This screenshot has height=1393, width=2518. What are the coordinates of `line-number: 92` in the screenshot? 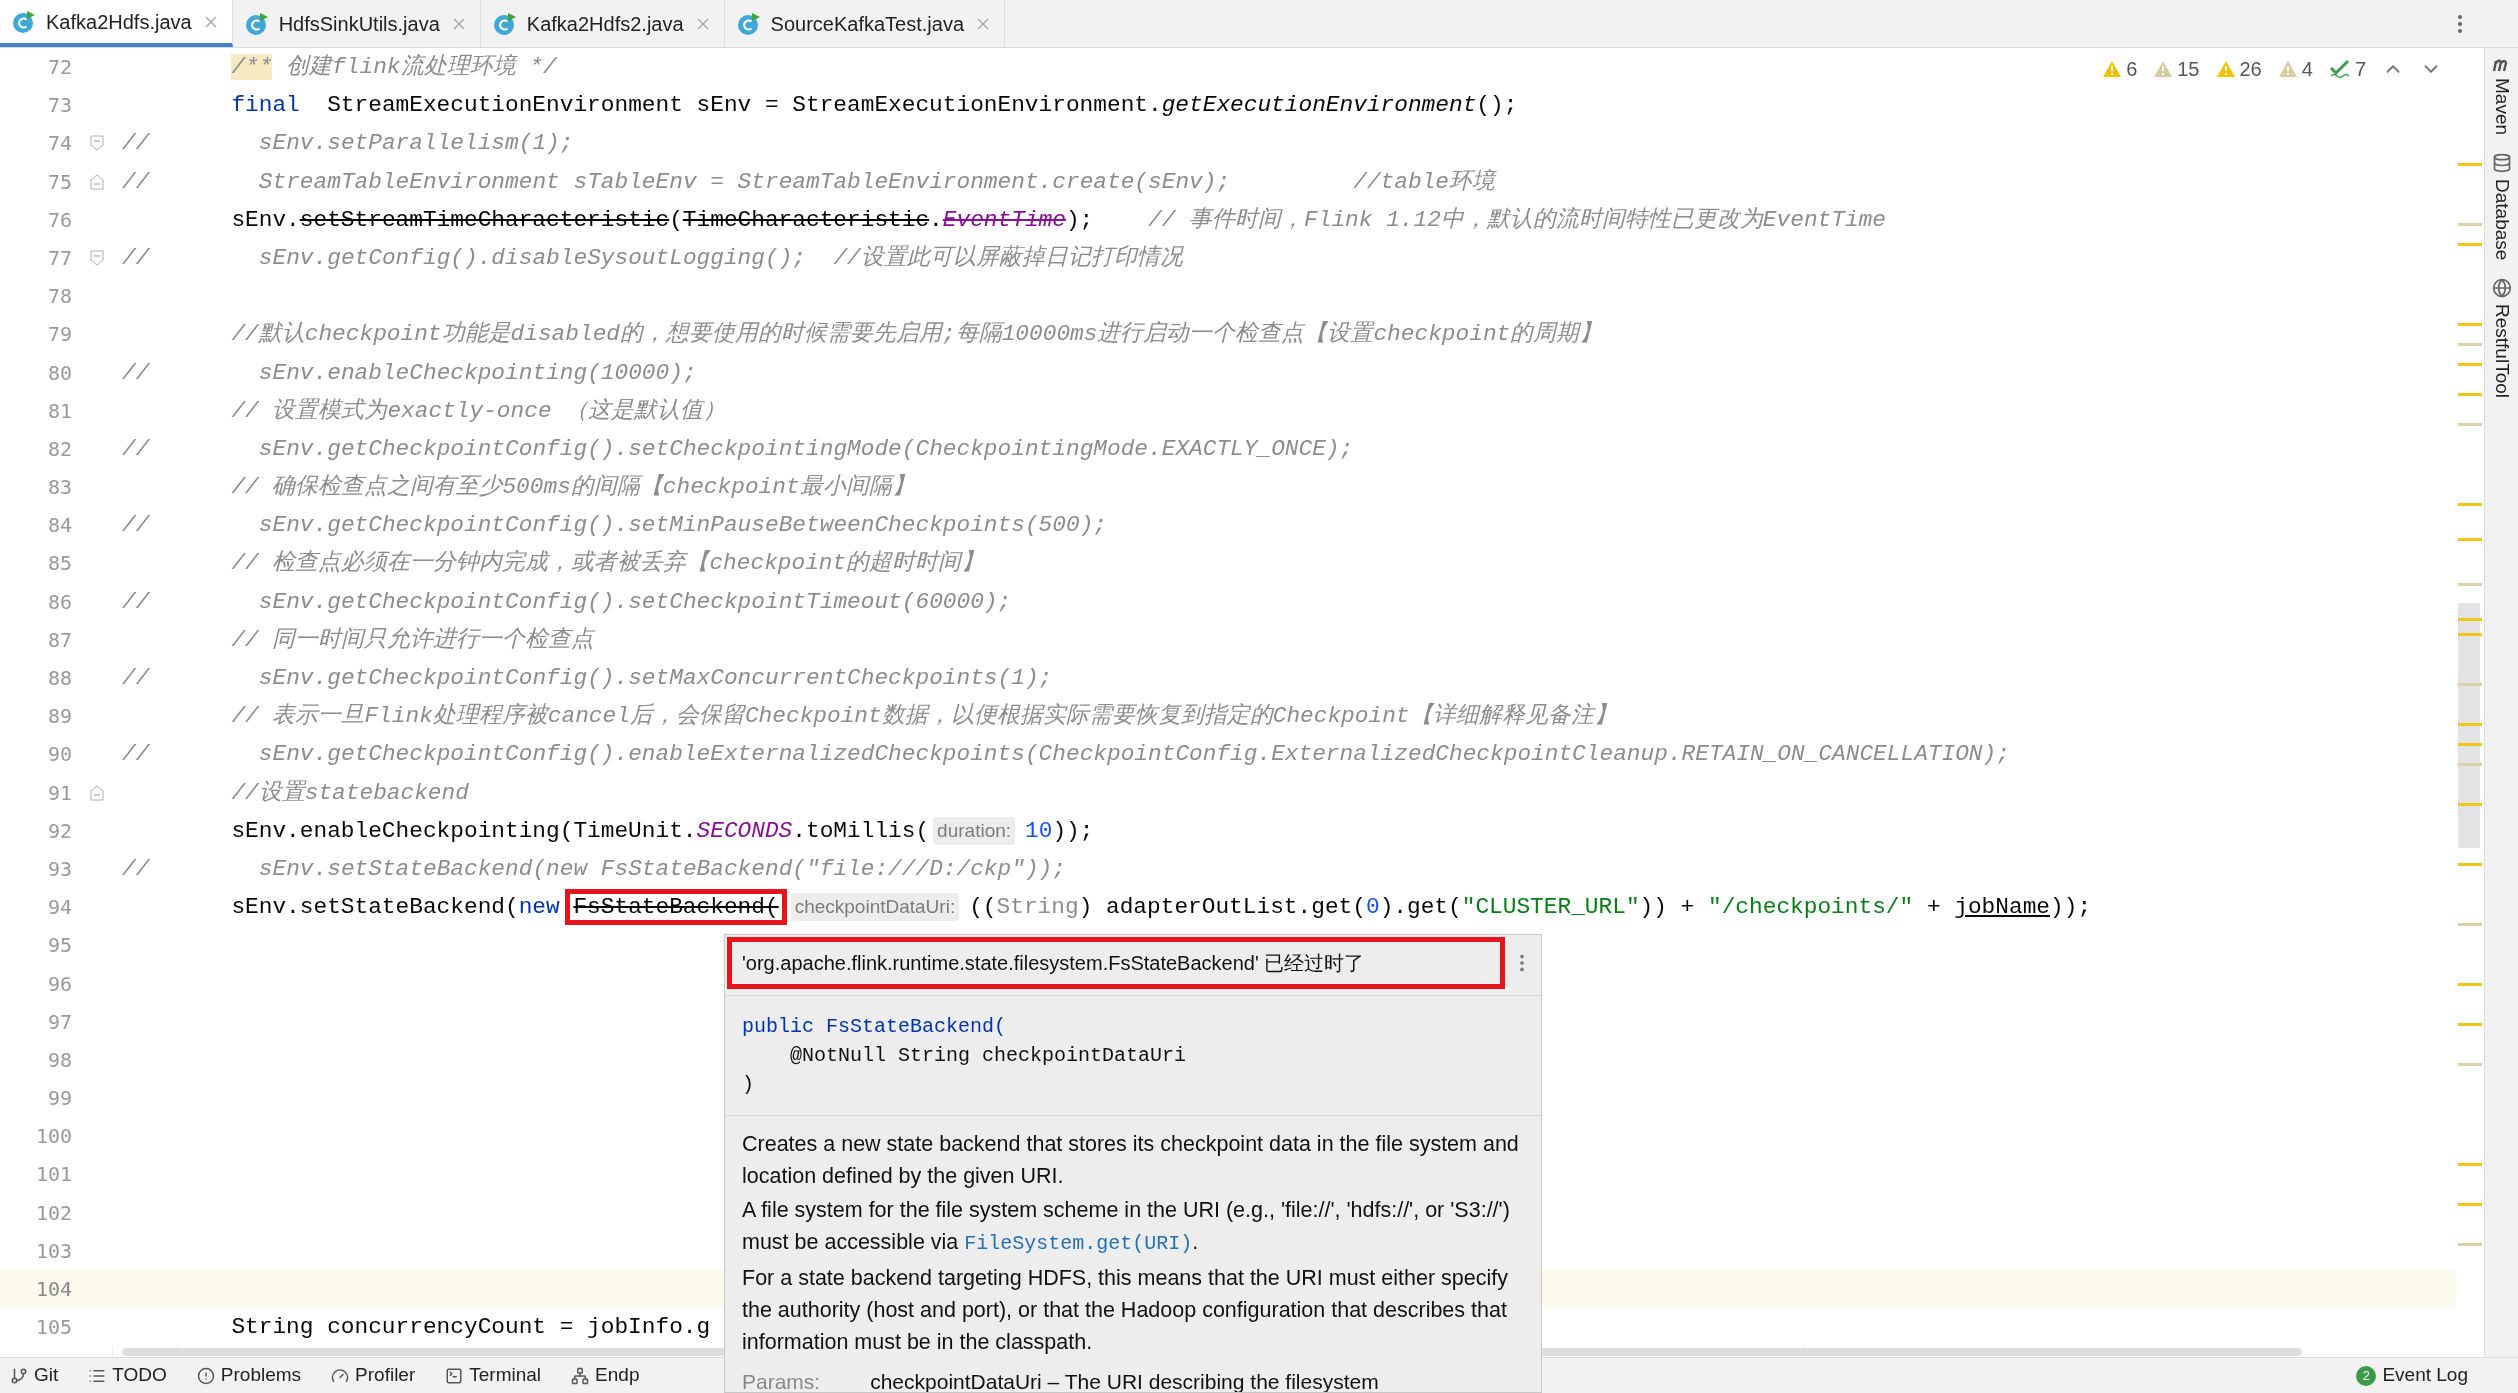 It's located at (59, 831).